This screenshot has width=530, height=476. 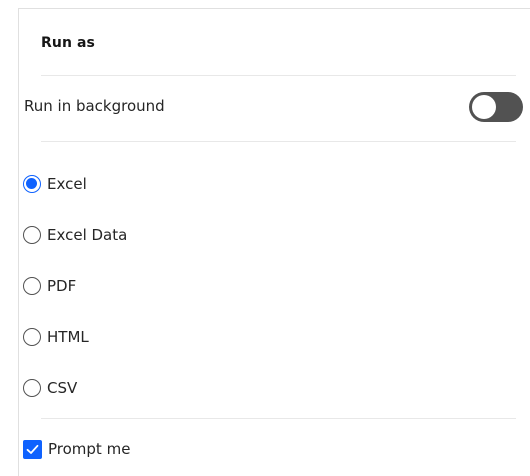 I want to click on radio-label: HTML, so click(x=68, y=337).